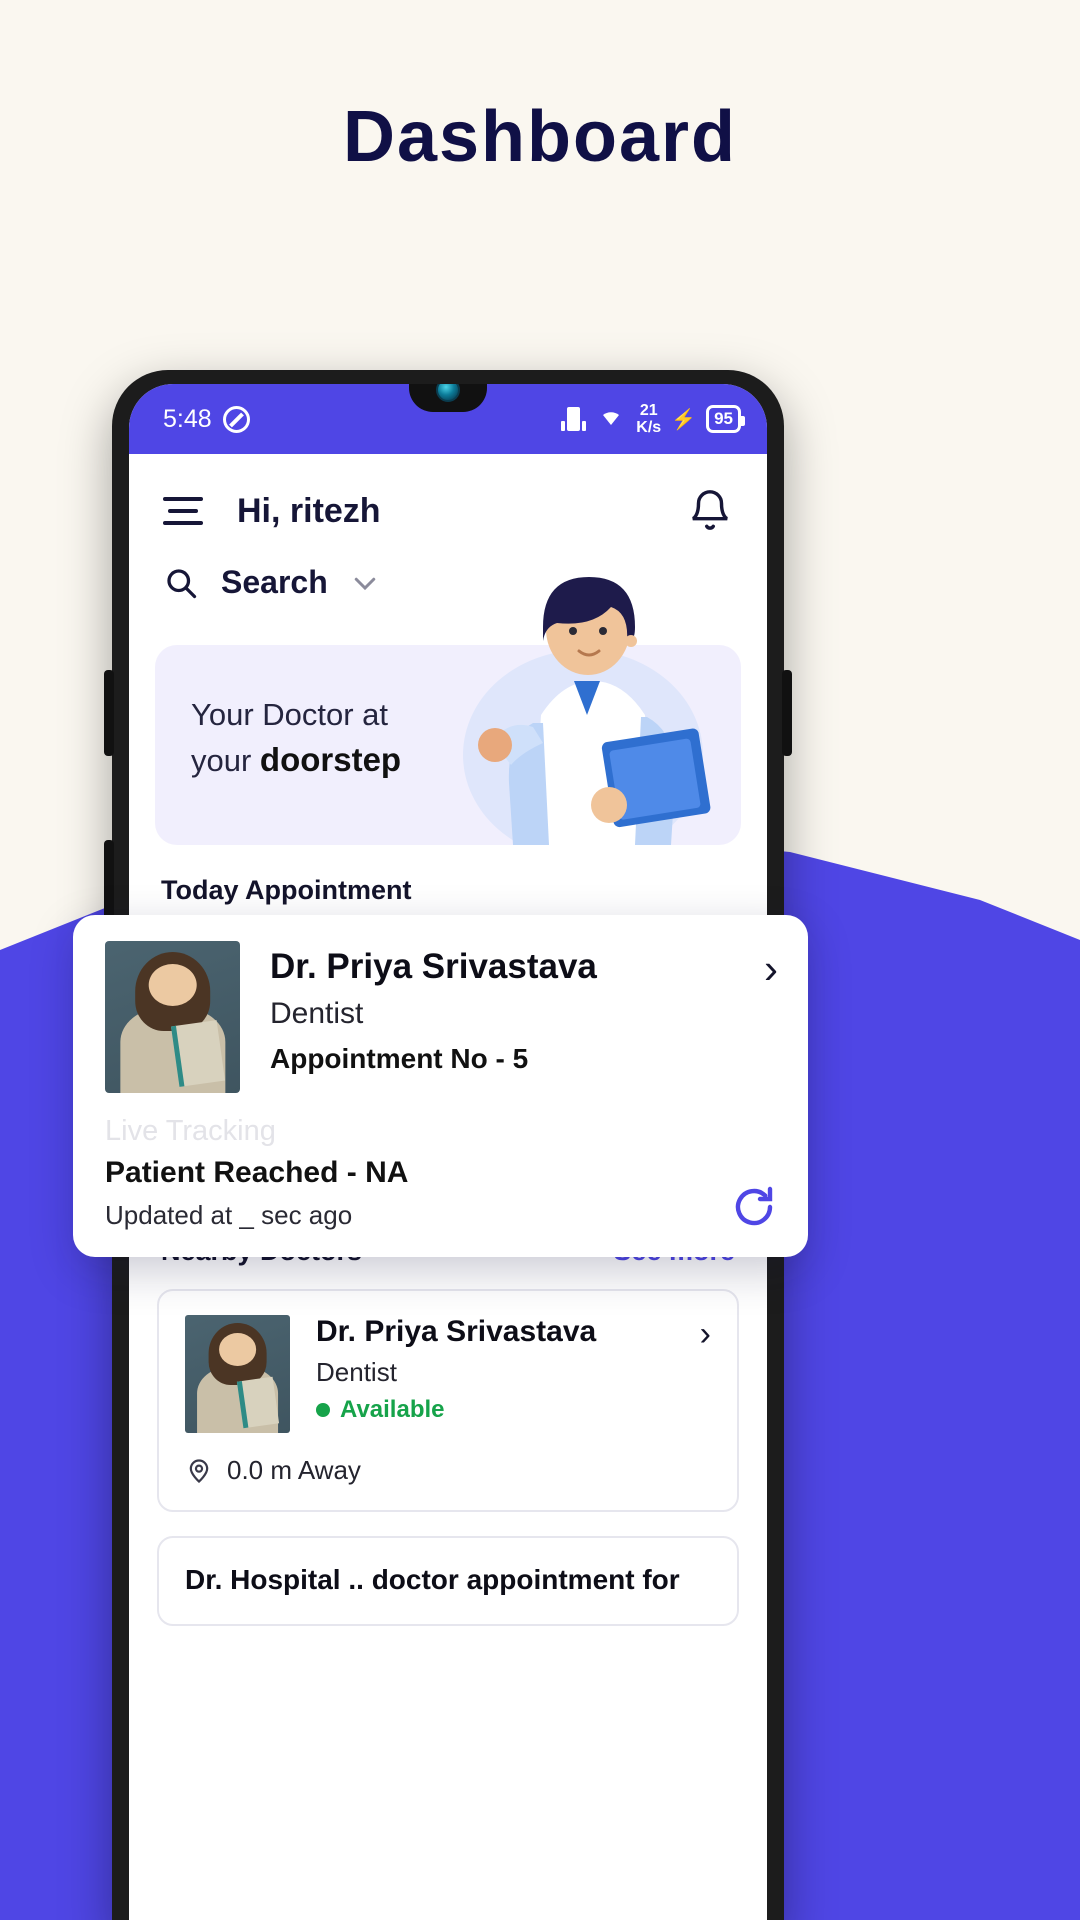 The width and height of the screenshot is (1080, 1920). What do you see at coordinates (323, 1410) in the screenshot?
I see `status-dot-icon` at bounding box center [323, 1410].